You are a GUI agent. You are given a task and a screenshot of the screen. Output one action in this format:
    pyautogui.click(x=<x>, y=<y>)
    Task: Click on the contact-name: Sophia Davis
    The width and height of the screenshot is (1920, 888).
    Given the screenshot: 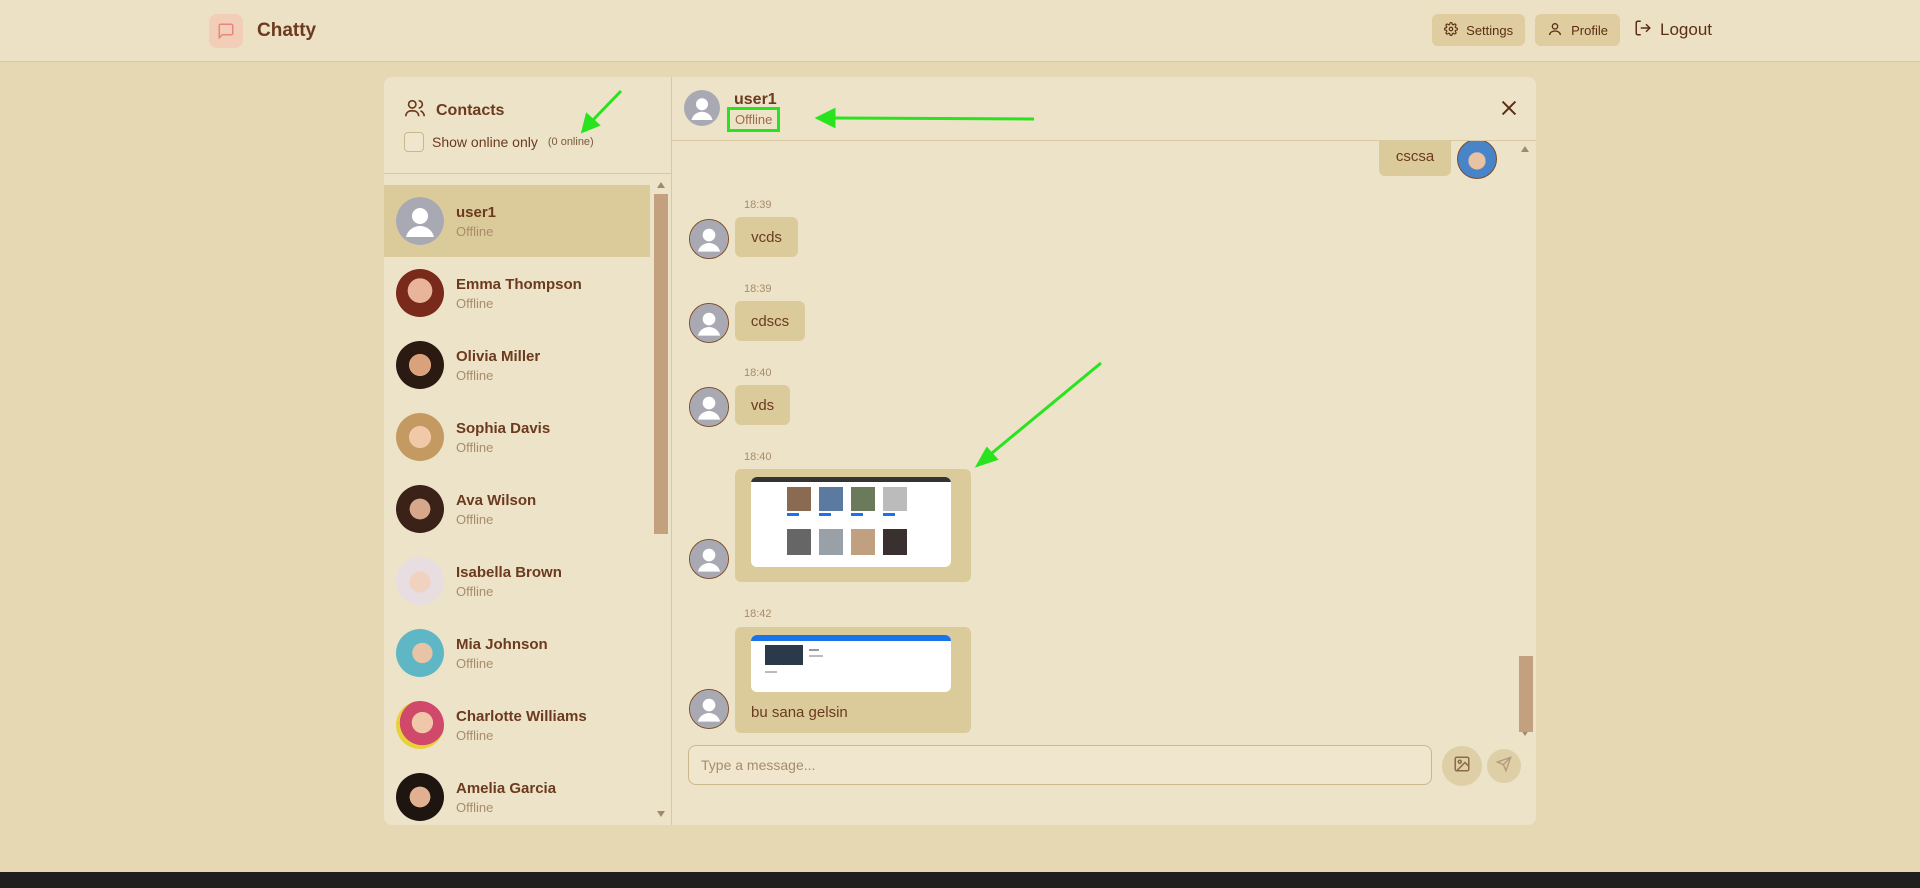 What is the action you would take?
    pyautogui.click(x=503, y=428)
    